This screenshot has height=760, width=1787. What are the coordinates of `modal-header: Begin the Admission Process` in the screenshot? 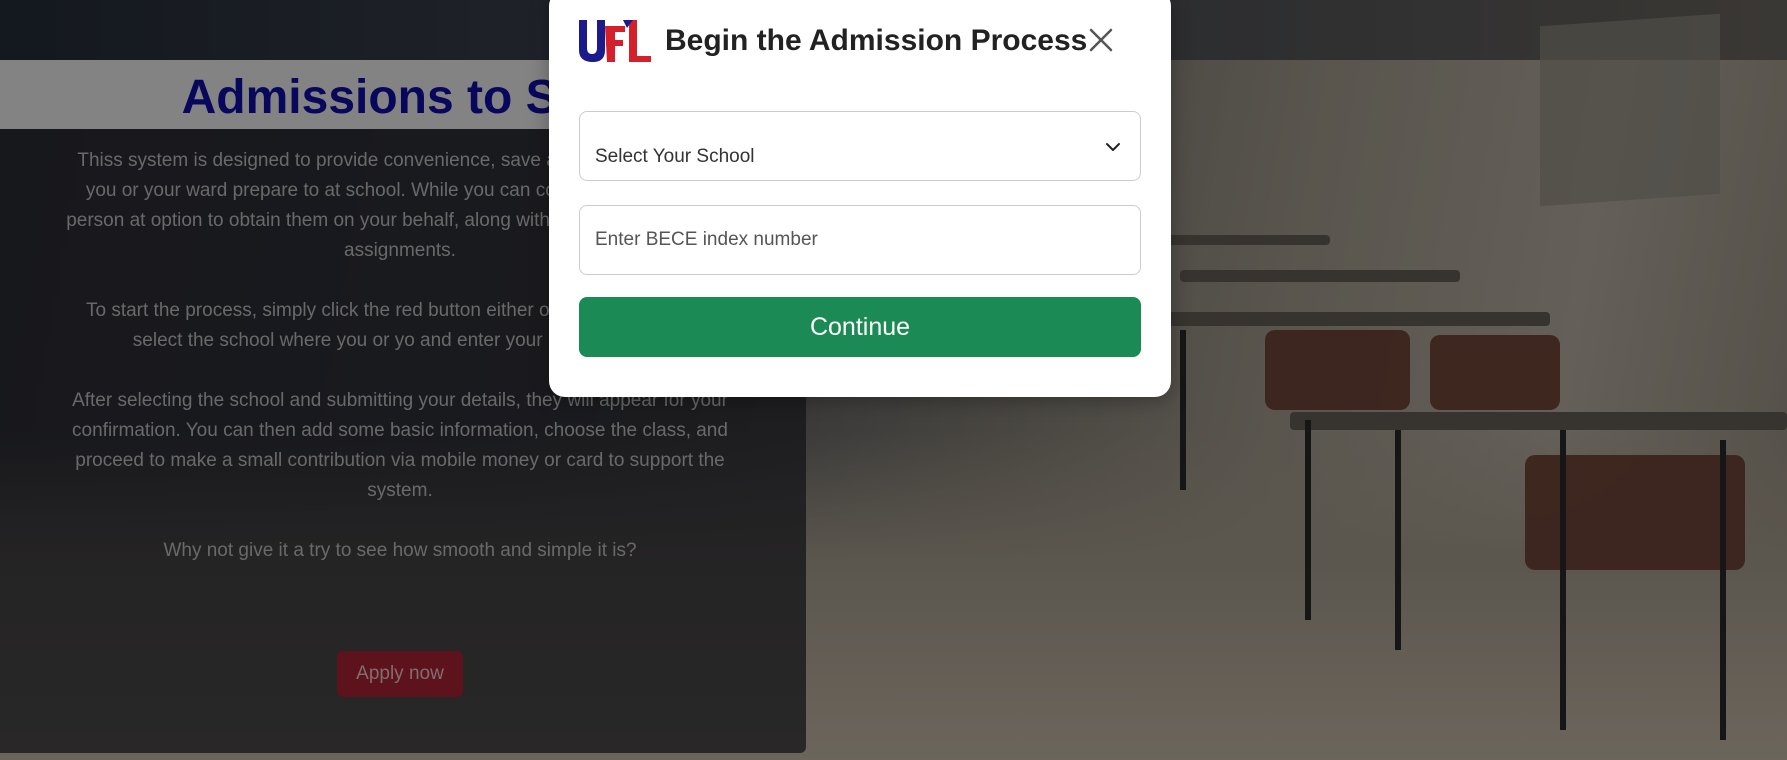 It's located at (860, 45).